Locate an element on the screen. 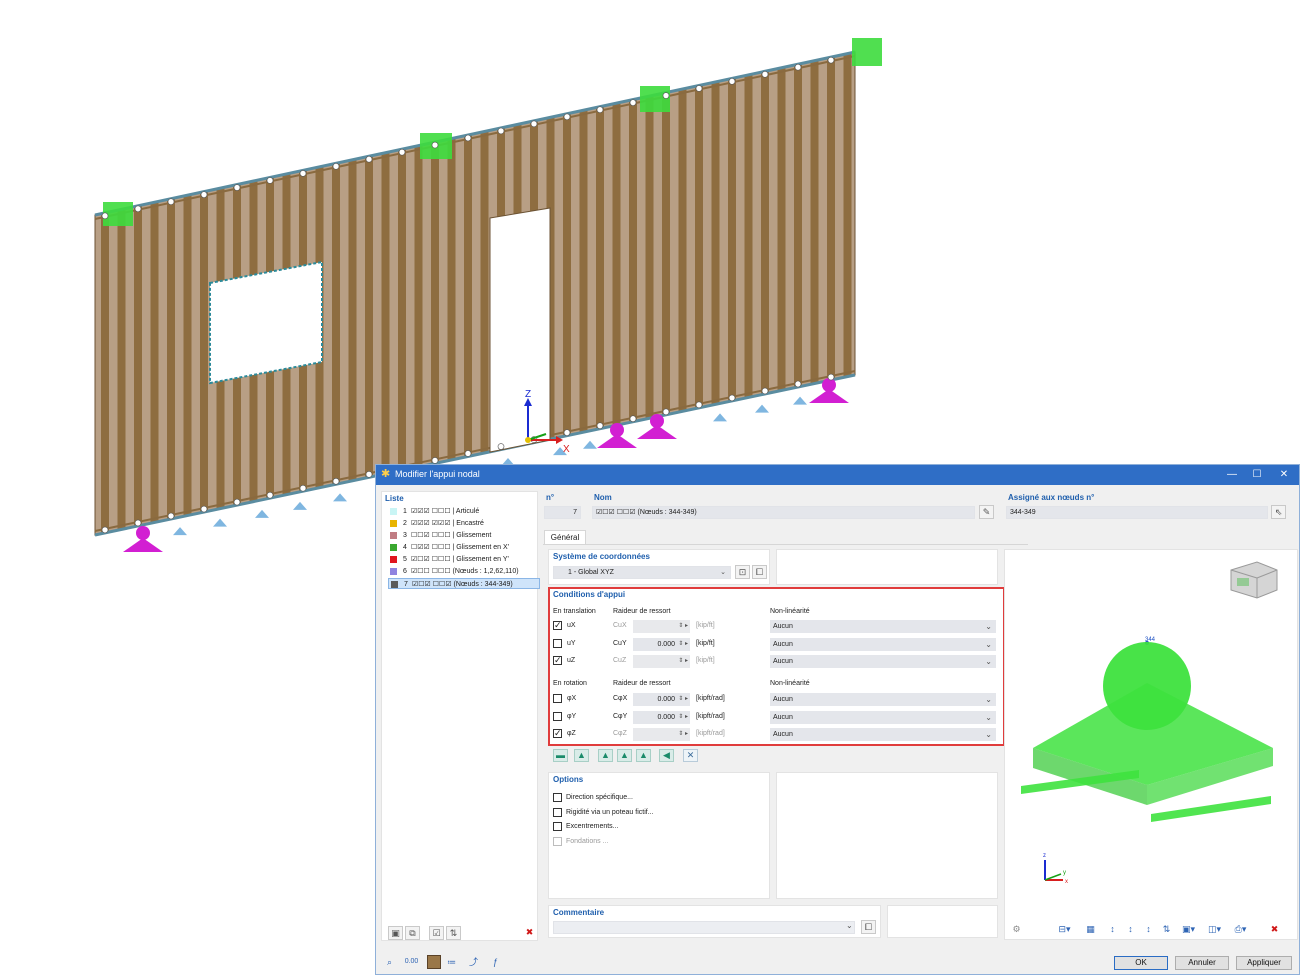 The width and height of the screenshot is (1300, 975). reset-view-icon: ✖ is located at coordinates (1274, 929).